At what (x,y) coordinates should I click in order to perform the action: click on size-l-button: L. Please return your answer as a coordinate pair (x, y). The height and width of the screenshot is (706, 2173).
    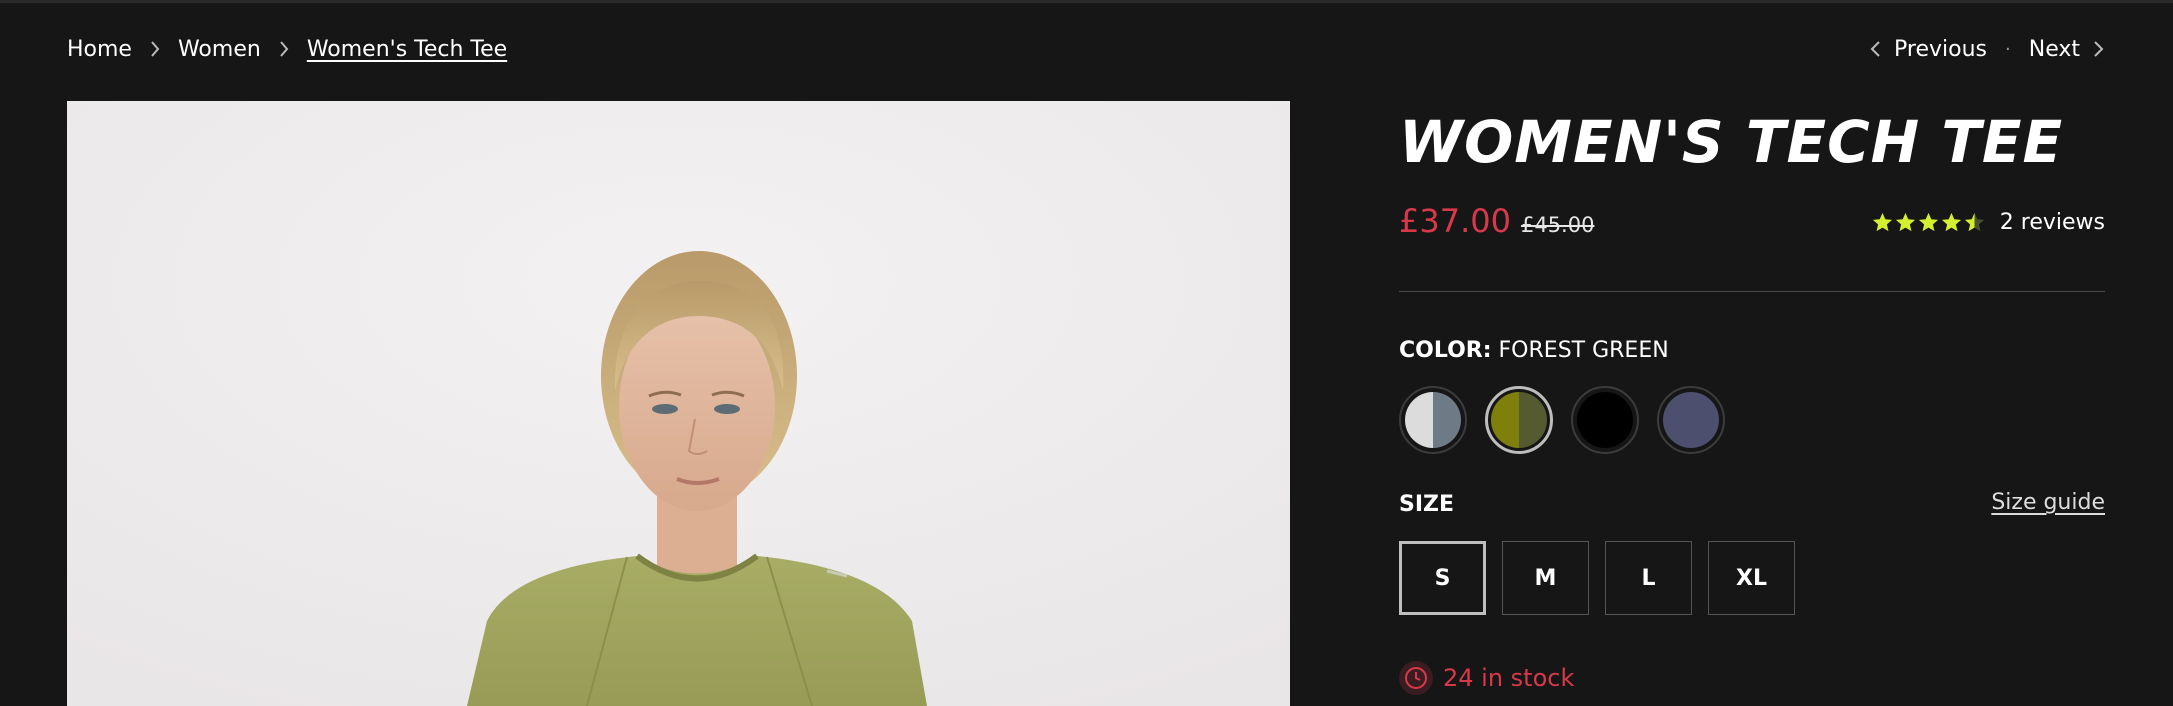
    Looking at the image, I should click on (1648, 578).